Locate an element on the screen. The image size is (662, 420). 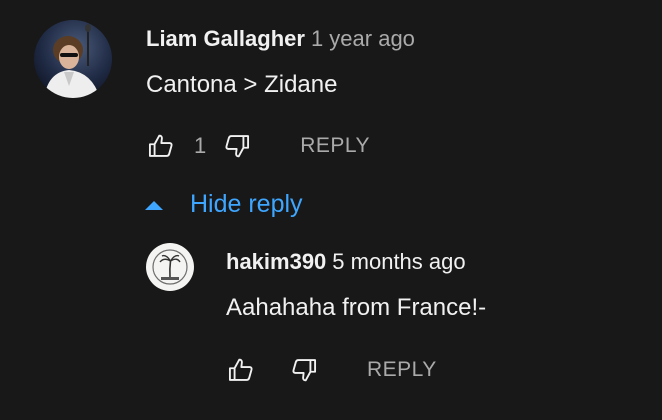
avatar is located at coordinates (73, 59).